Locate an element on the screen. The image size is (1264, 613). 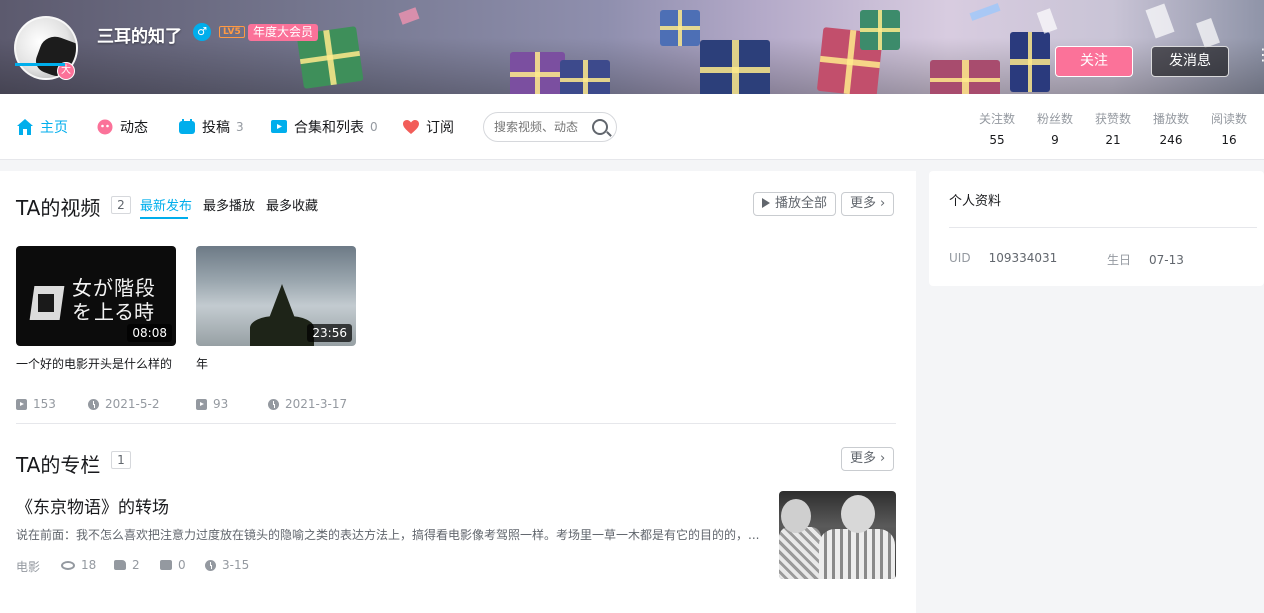
stat-reads-value: 16 is located at coordinates (1229, 140).